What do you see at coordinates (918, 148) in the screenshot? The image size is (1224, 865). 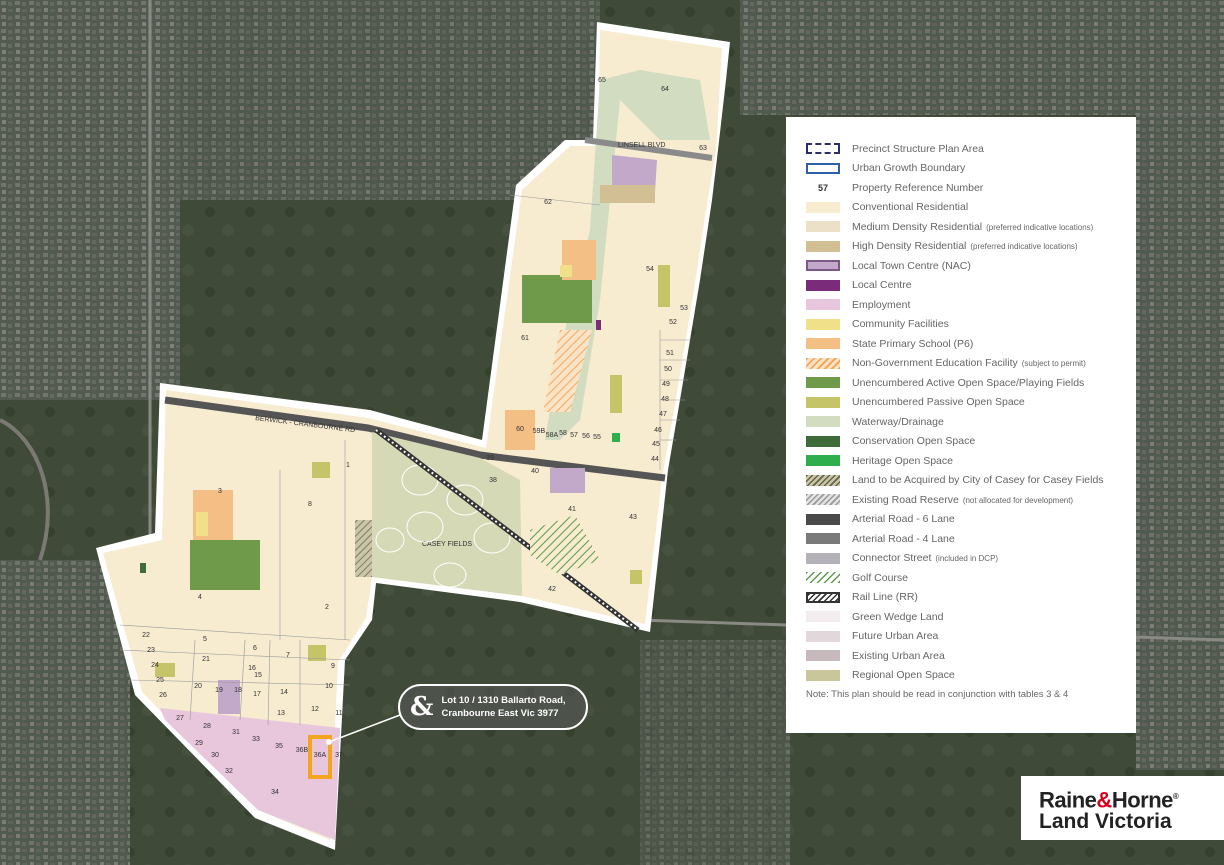 I see `legend-label: Precinct Structure Plan Area` at bounding box center [918, 148].